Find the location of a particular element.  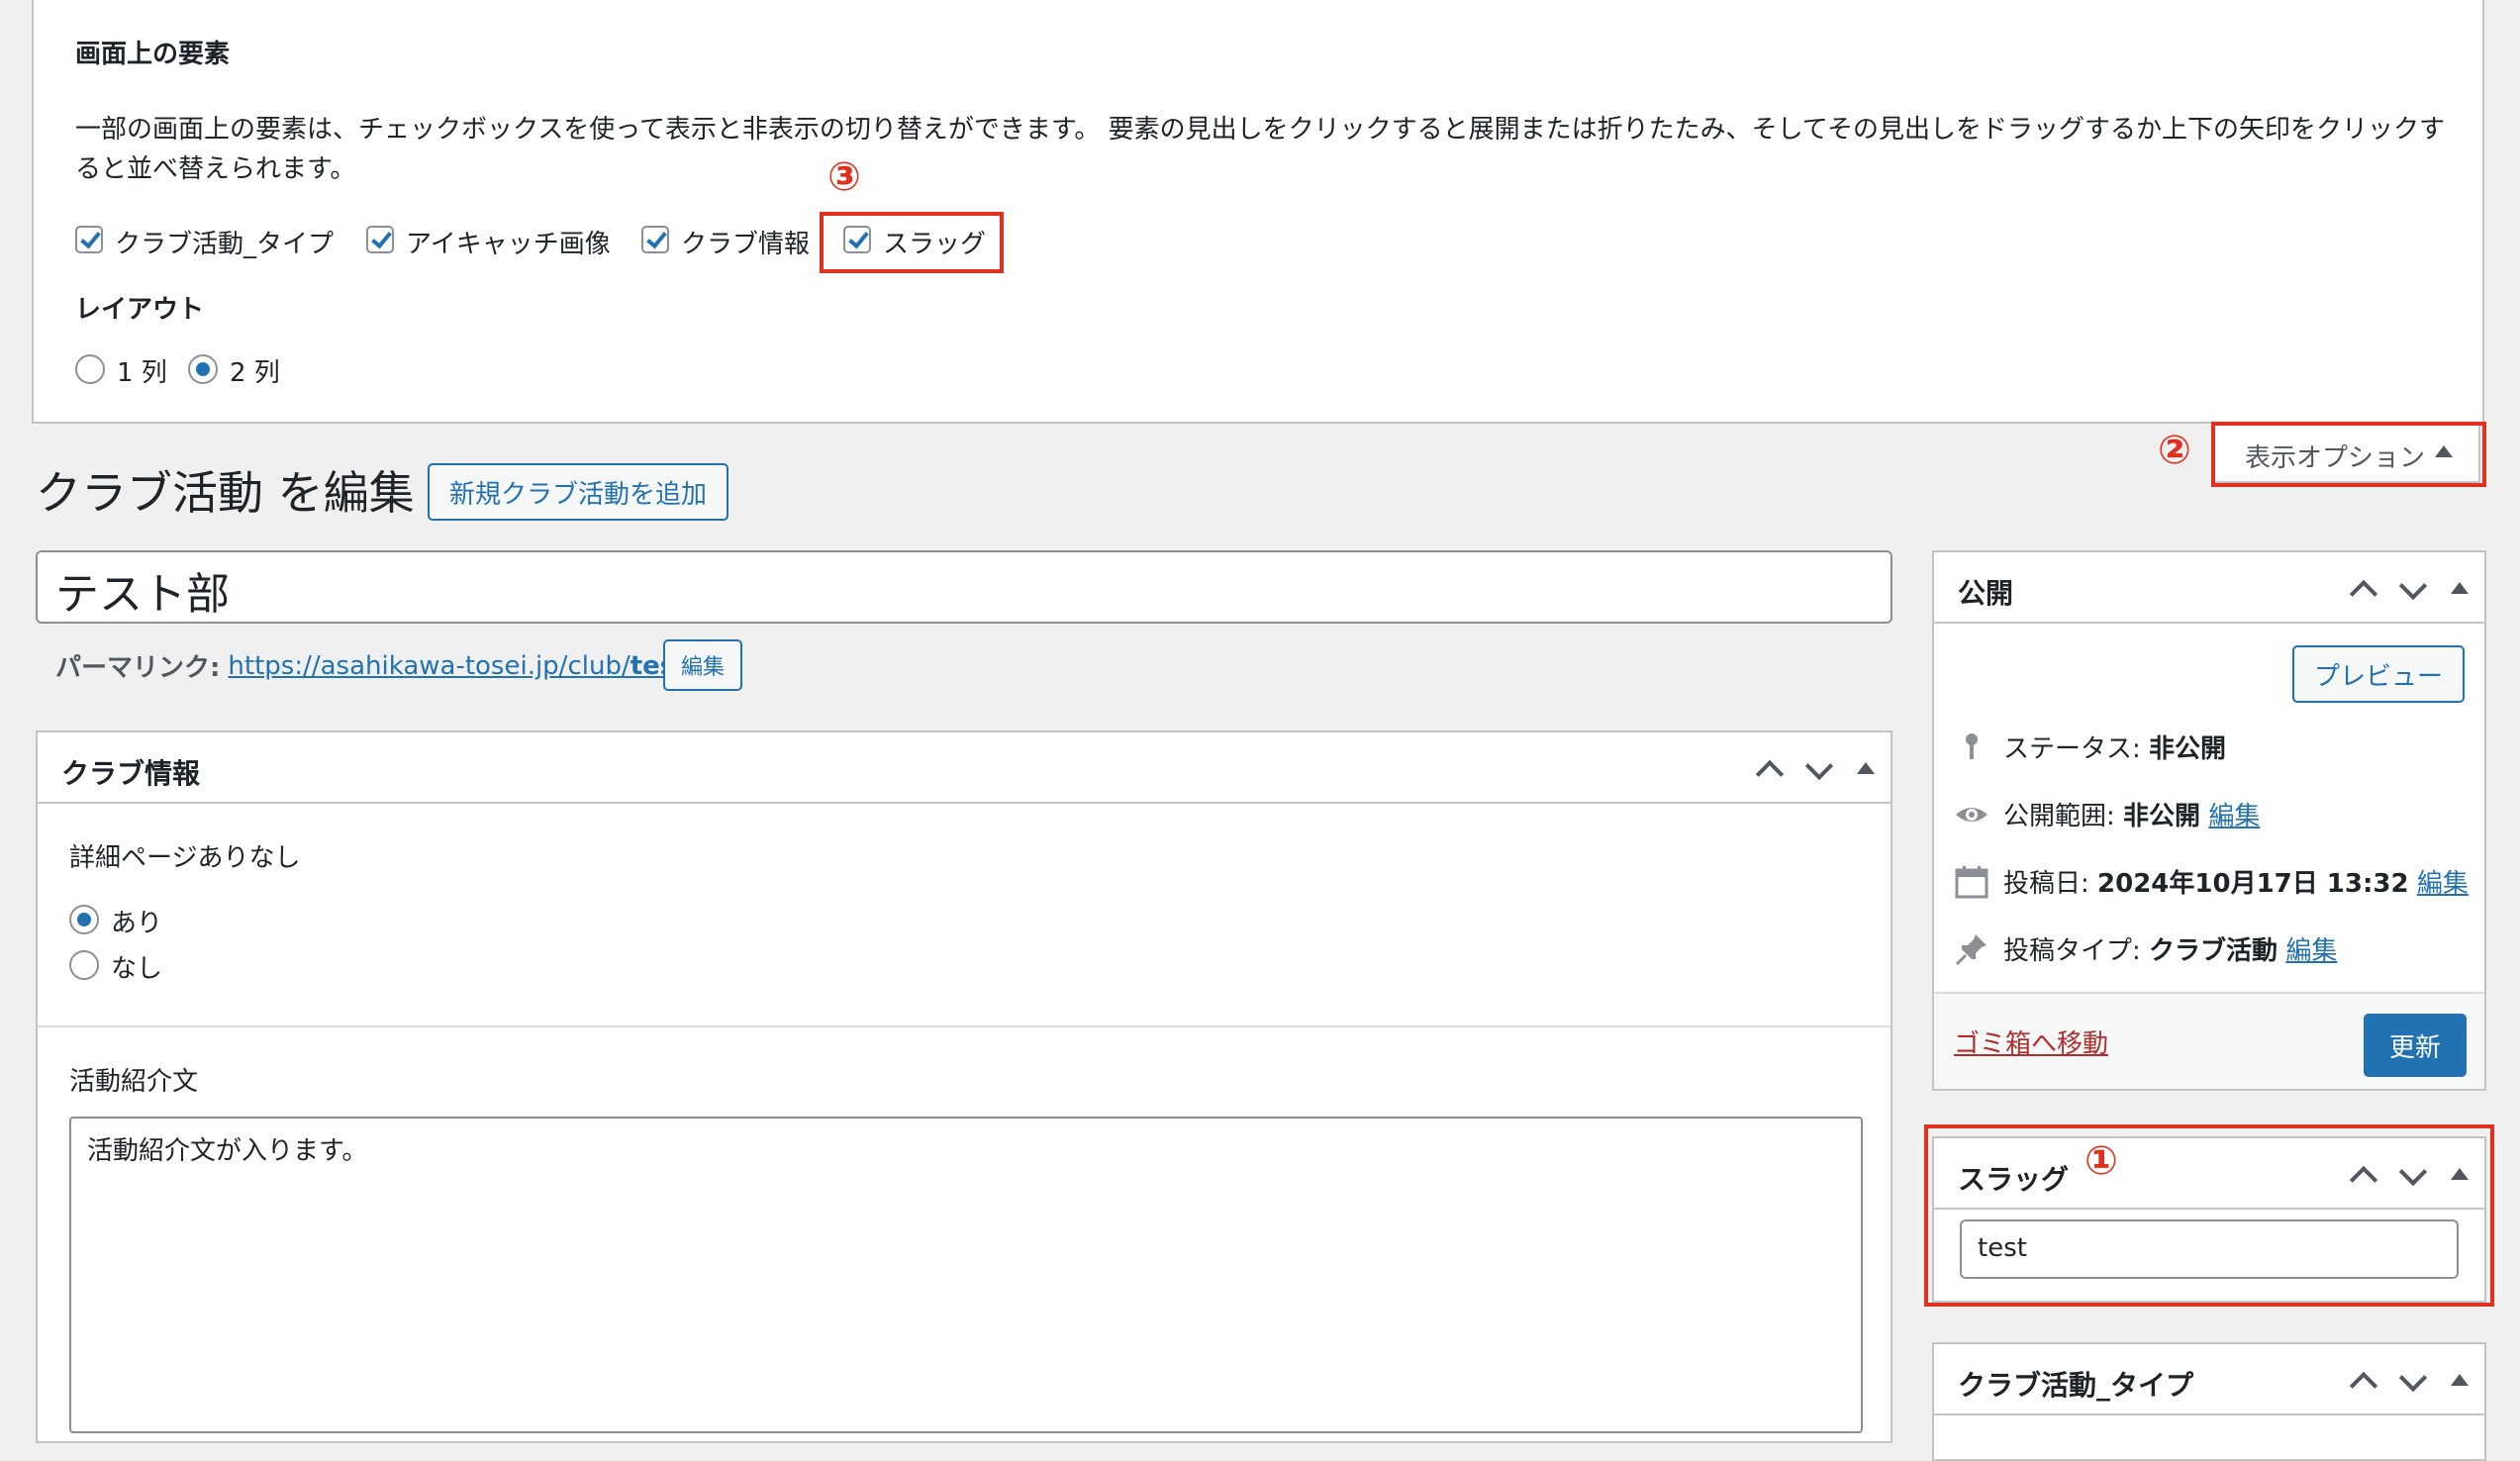

date-edit-link: 編集 is located at coordinates (2443, 882).